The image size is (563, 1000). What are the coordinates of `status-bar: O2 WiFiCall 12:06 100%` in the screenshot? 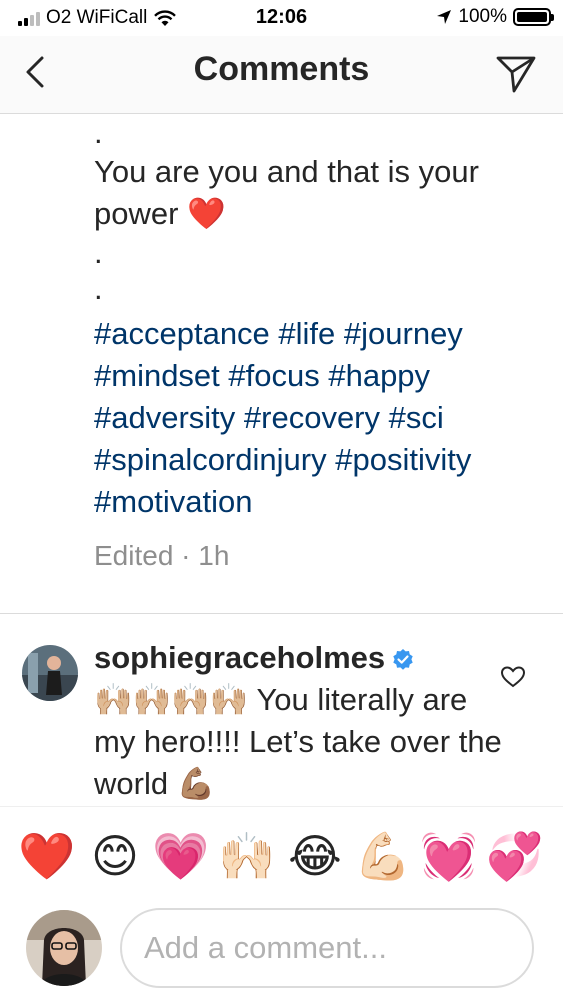 It's located at (281, 18).